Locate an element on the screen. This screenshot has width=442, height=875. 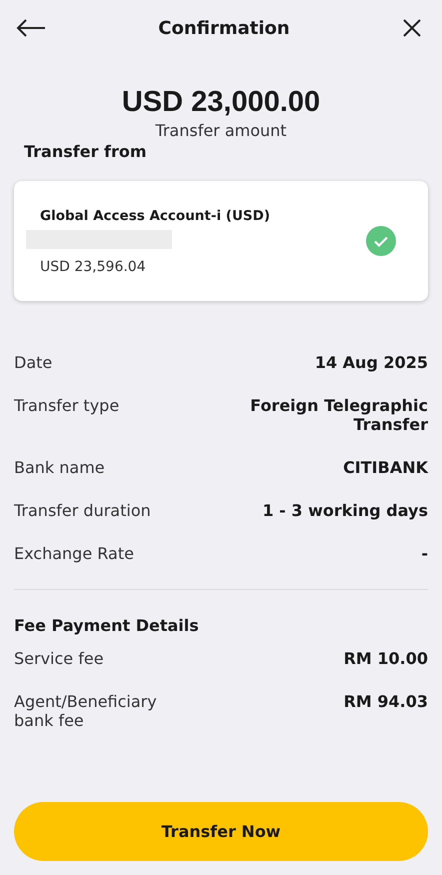
detail-value: - is located at coordinates (424, 553).